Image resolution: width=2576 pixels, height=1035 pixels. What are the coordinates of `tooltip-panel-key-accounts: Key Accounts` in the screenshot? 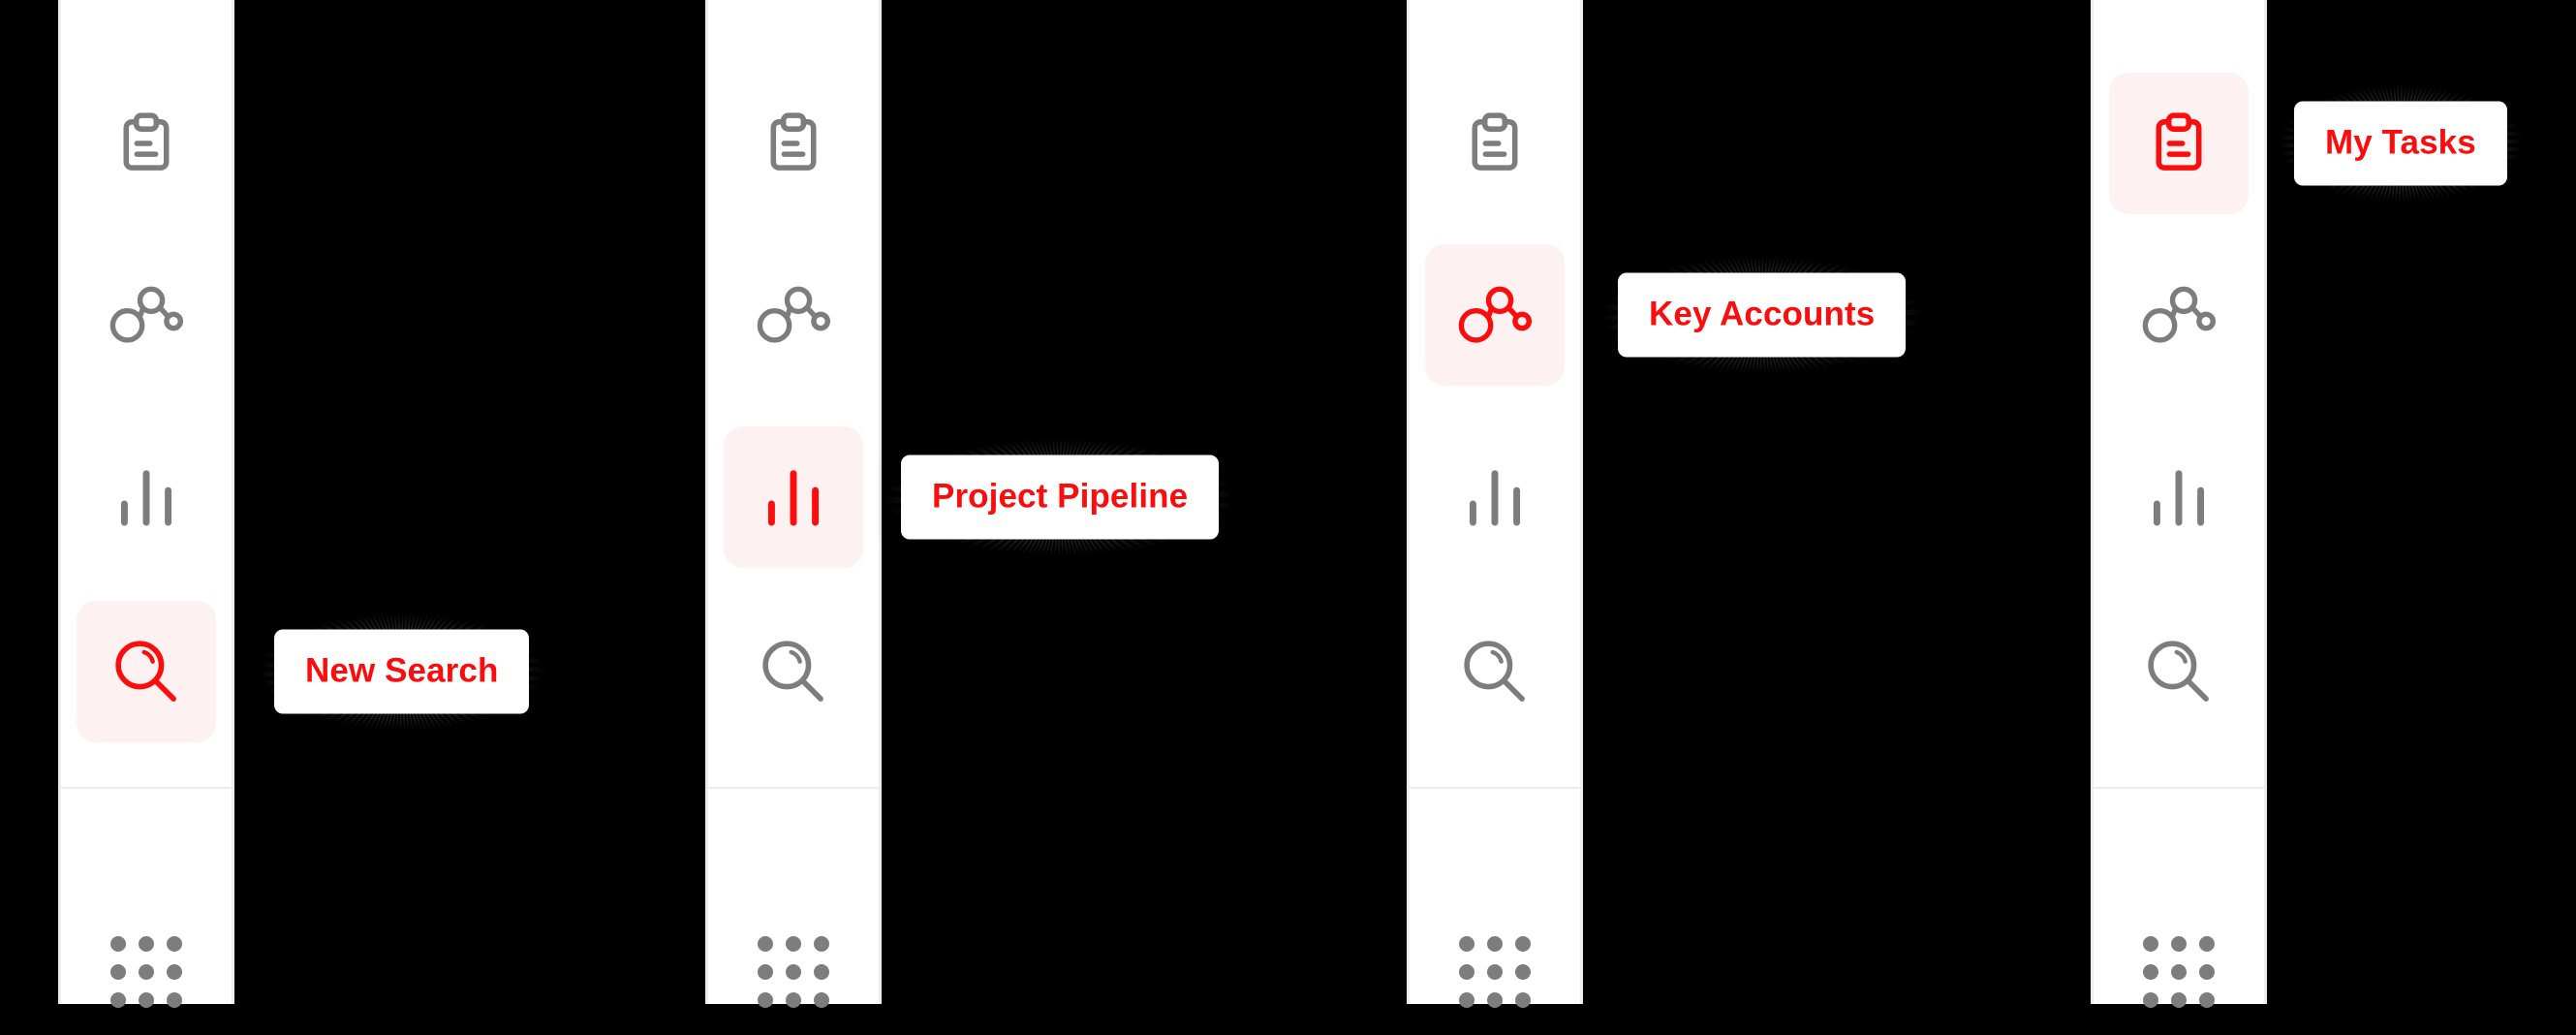 It's located at (1762, 315).